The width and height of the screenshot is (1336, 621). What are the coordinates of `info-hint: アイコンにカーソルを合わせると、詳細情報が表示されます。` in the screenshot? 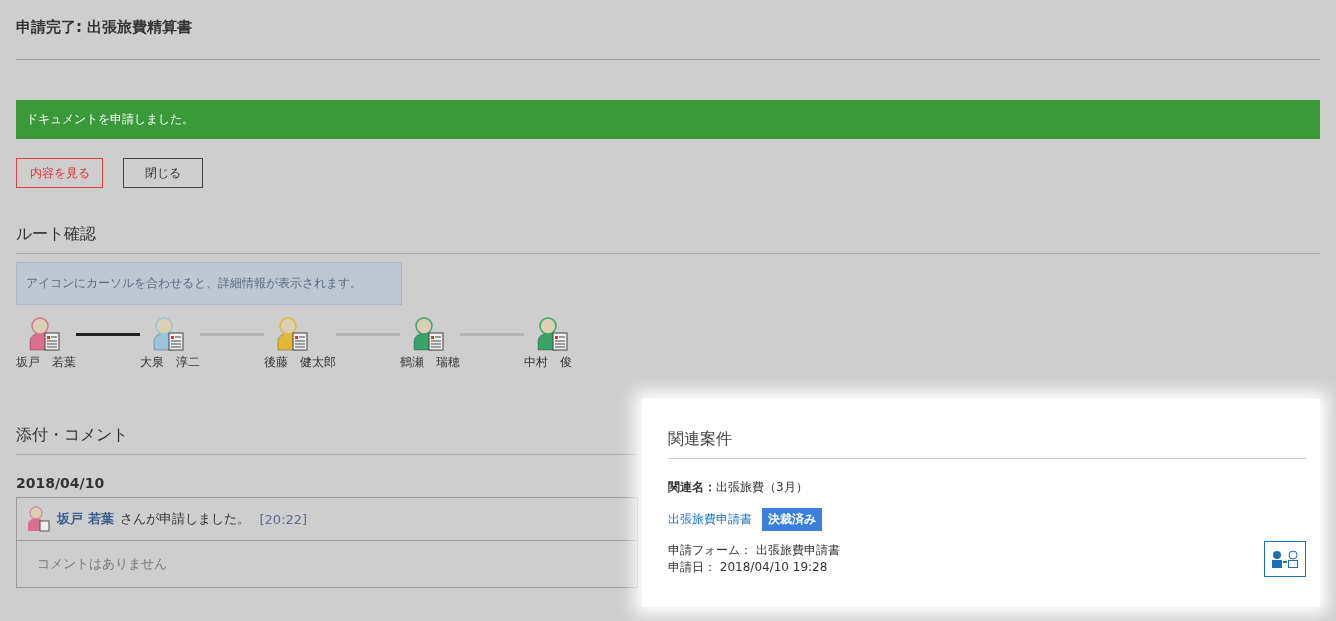 It's located at (209, 283).